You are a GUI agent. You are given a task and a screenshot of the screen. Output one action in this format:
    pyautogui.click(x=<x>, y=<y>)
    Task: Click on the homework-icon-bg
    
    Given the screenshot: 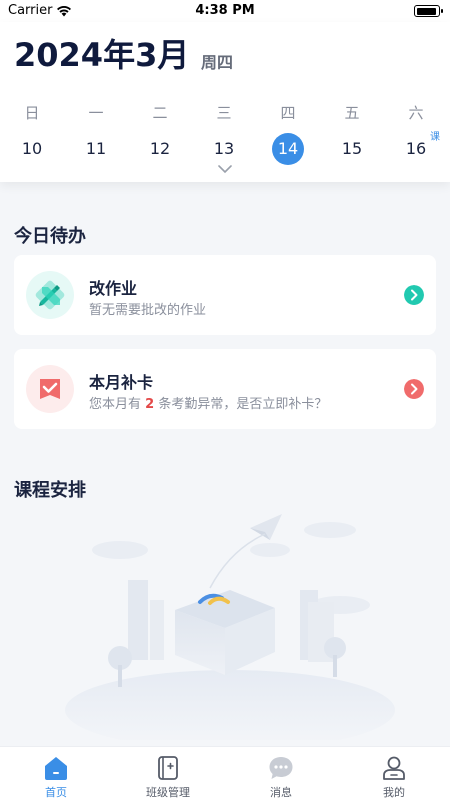 What is the action you would take?
    pyautogui.click(x=50, y=295)
    